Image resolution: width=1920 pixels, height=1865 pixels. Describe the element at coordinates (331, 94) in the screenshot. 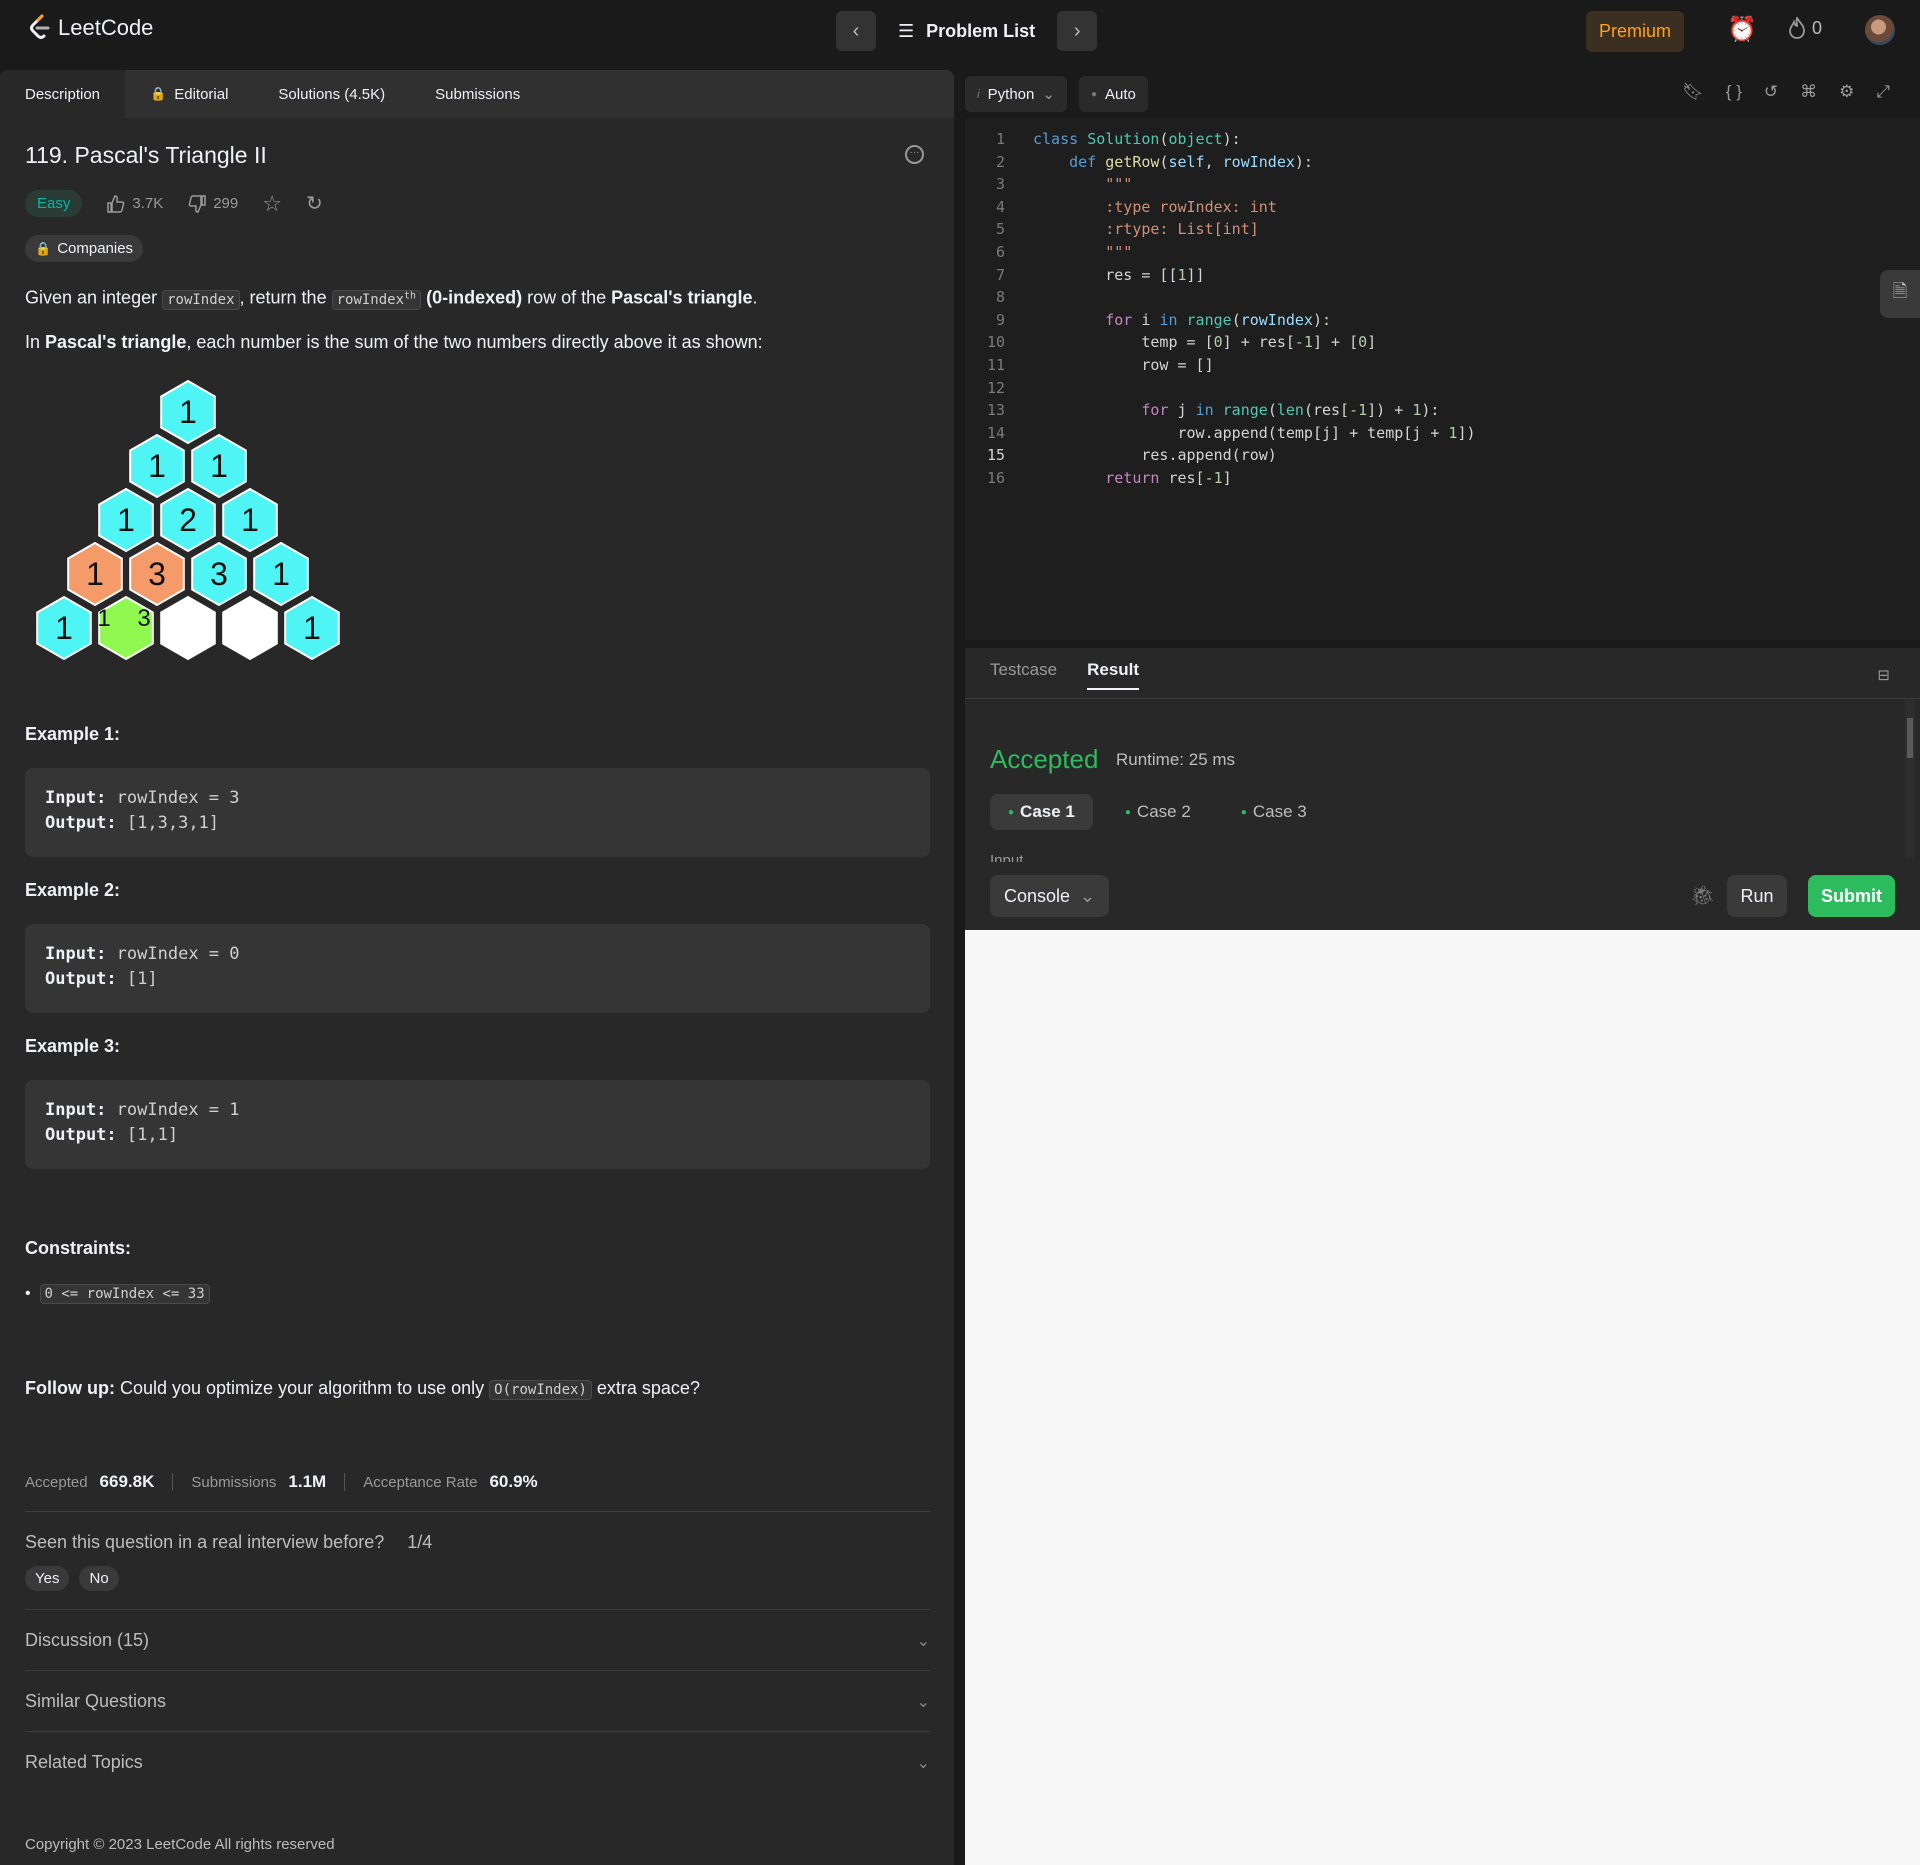

I see `tab-solutions: Solutions (4.5K)` at that location.